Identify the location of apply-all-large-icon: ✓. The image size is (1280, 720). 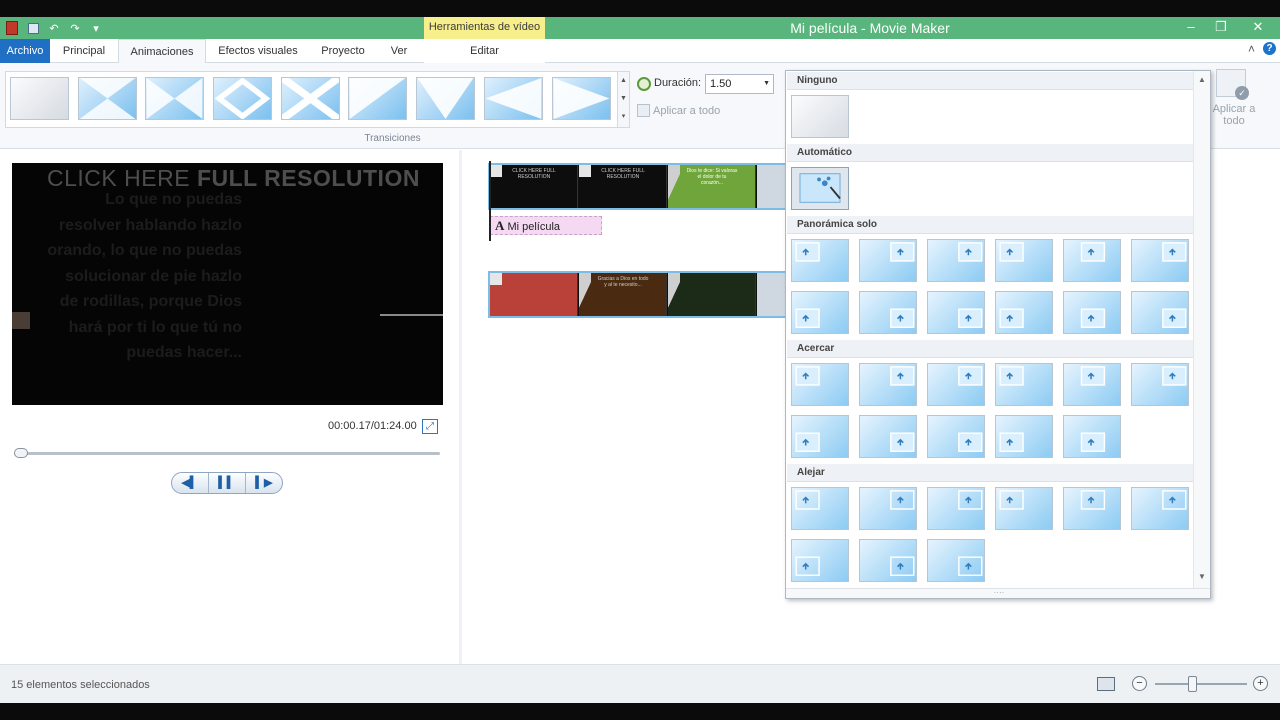
(1232, 84).